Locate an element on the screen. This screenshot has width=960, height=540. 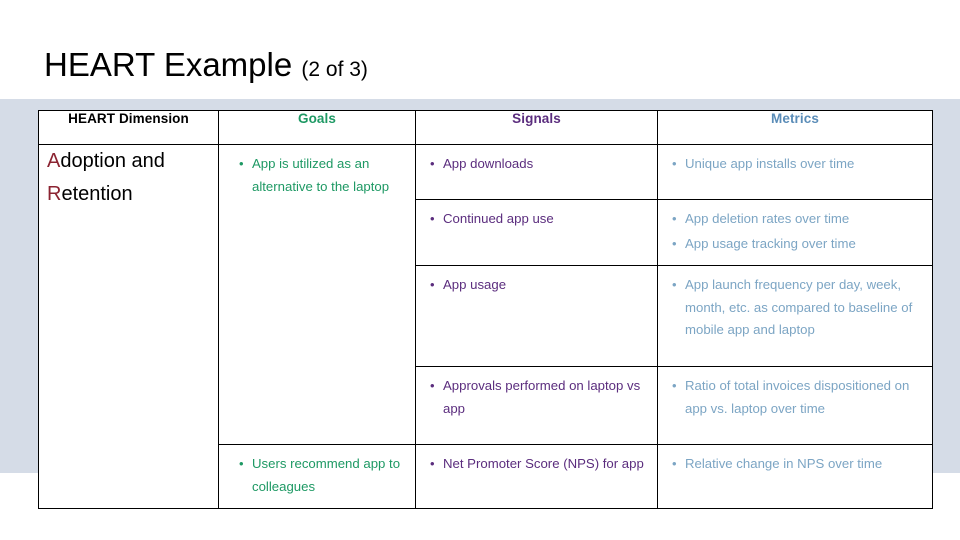
metrics-cell: Unique app installs over time is located at coordinates (795, 172).